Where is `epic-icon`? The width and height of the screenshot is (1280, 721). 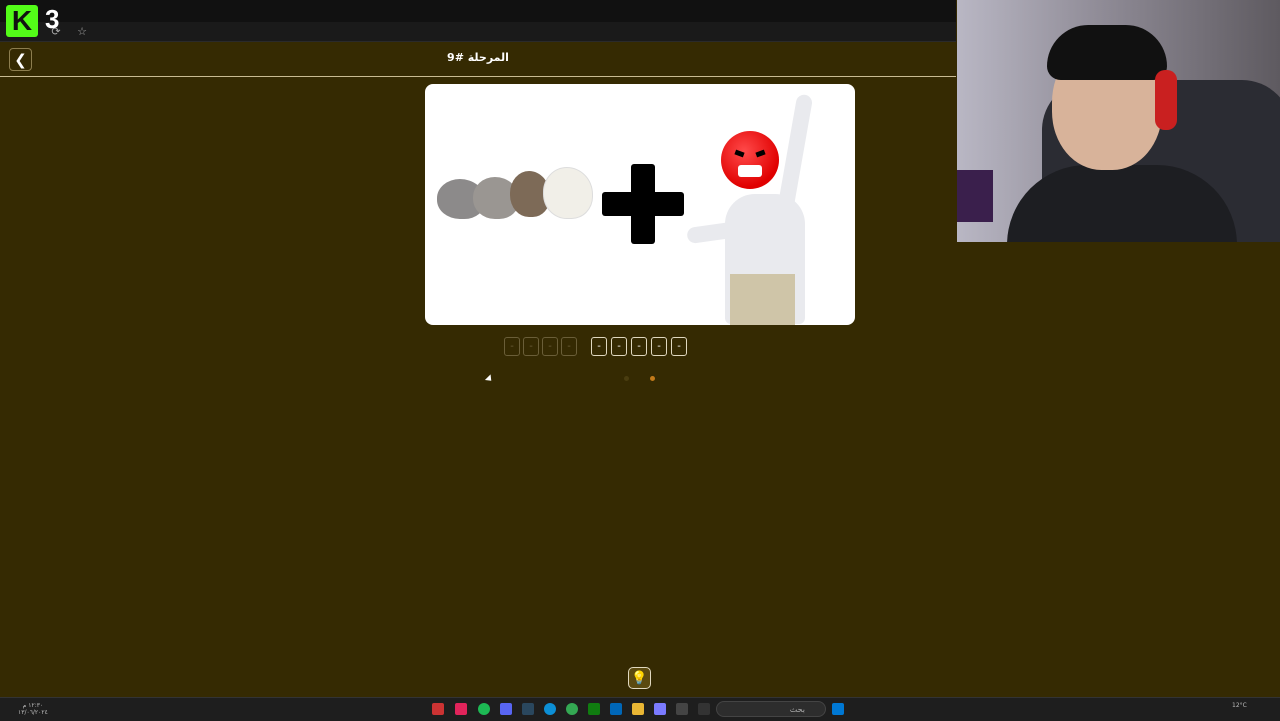
epic-icon is located at coordinates (682, 709).